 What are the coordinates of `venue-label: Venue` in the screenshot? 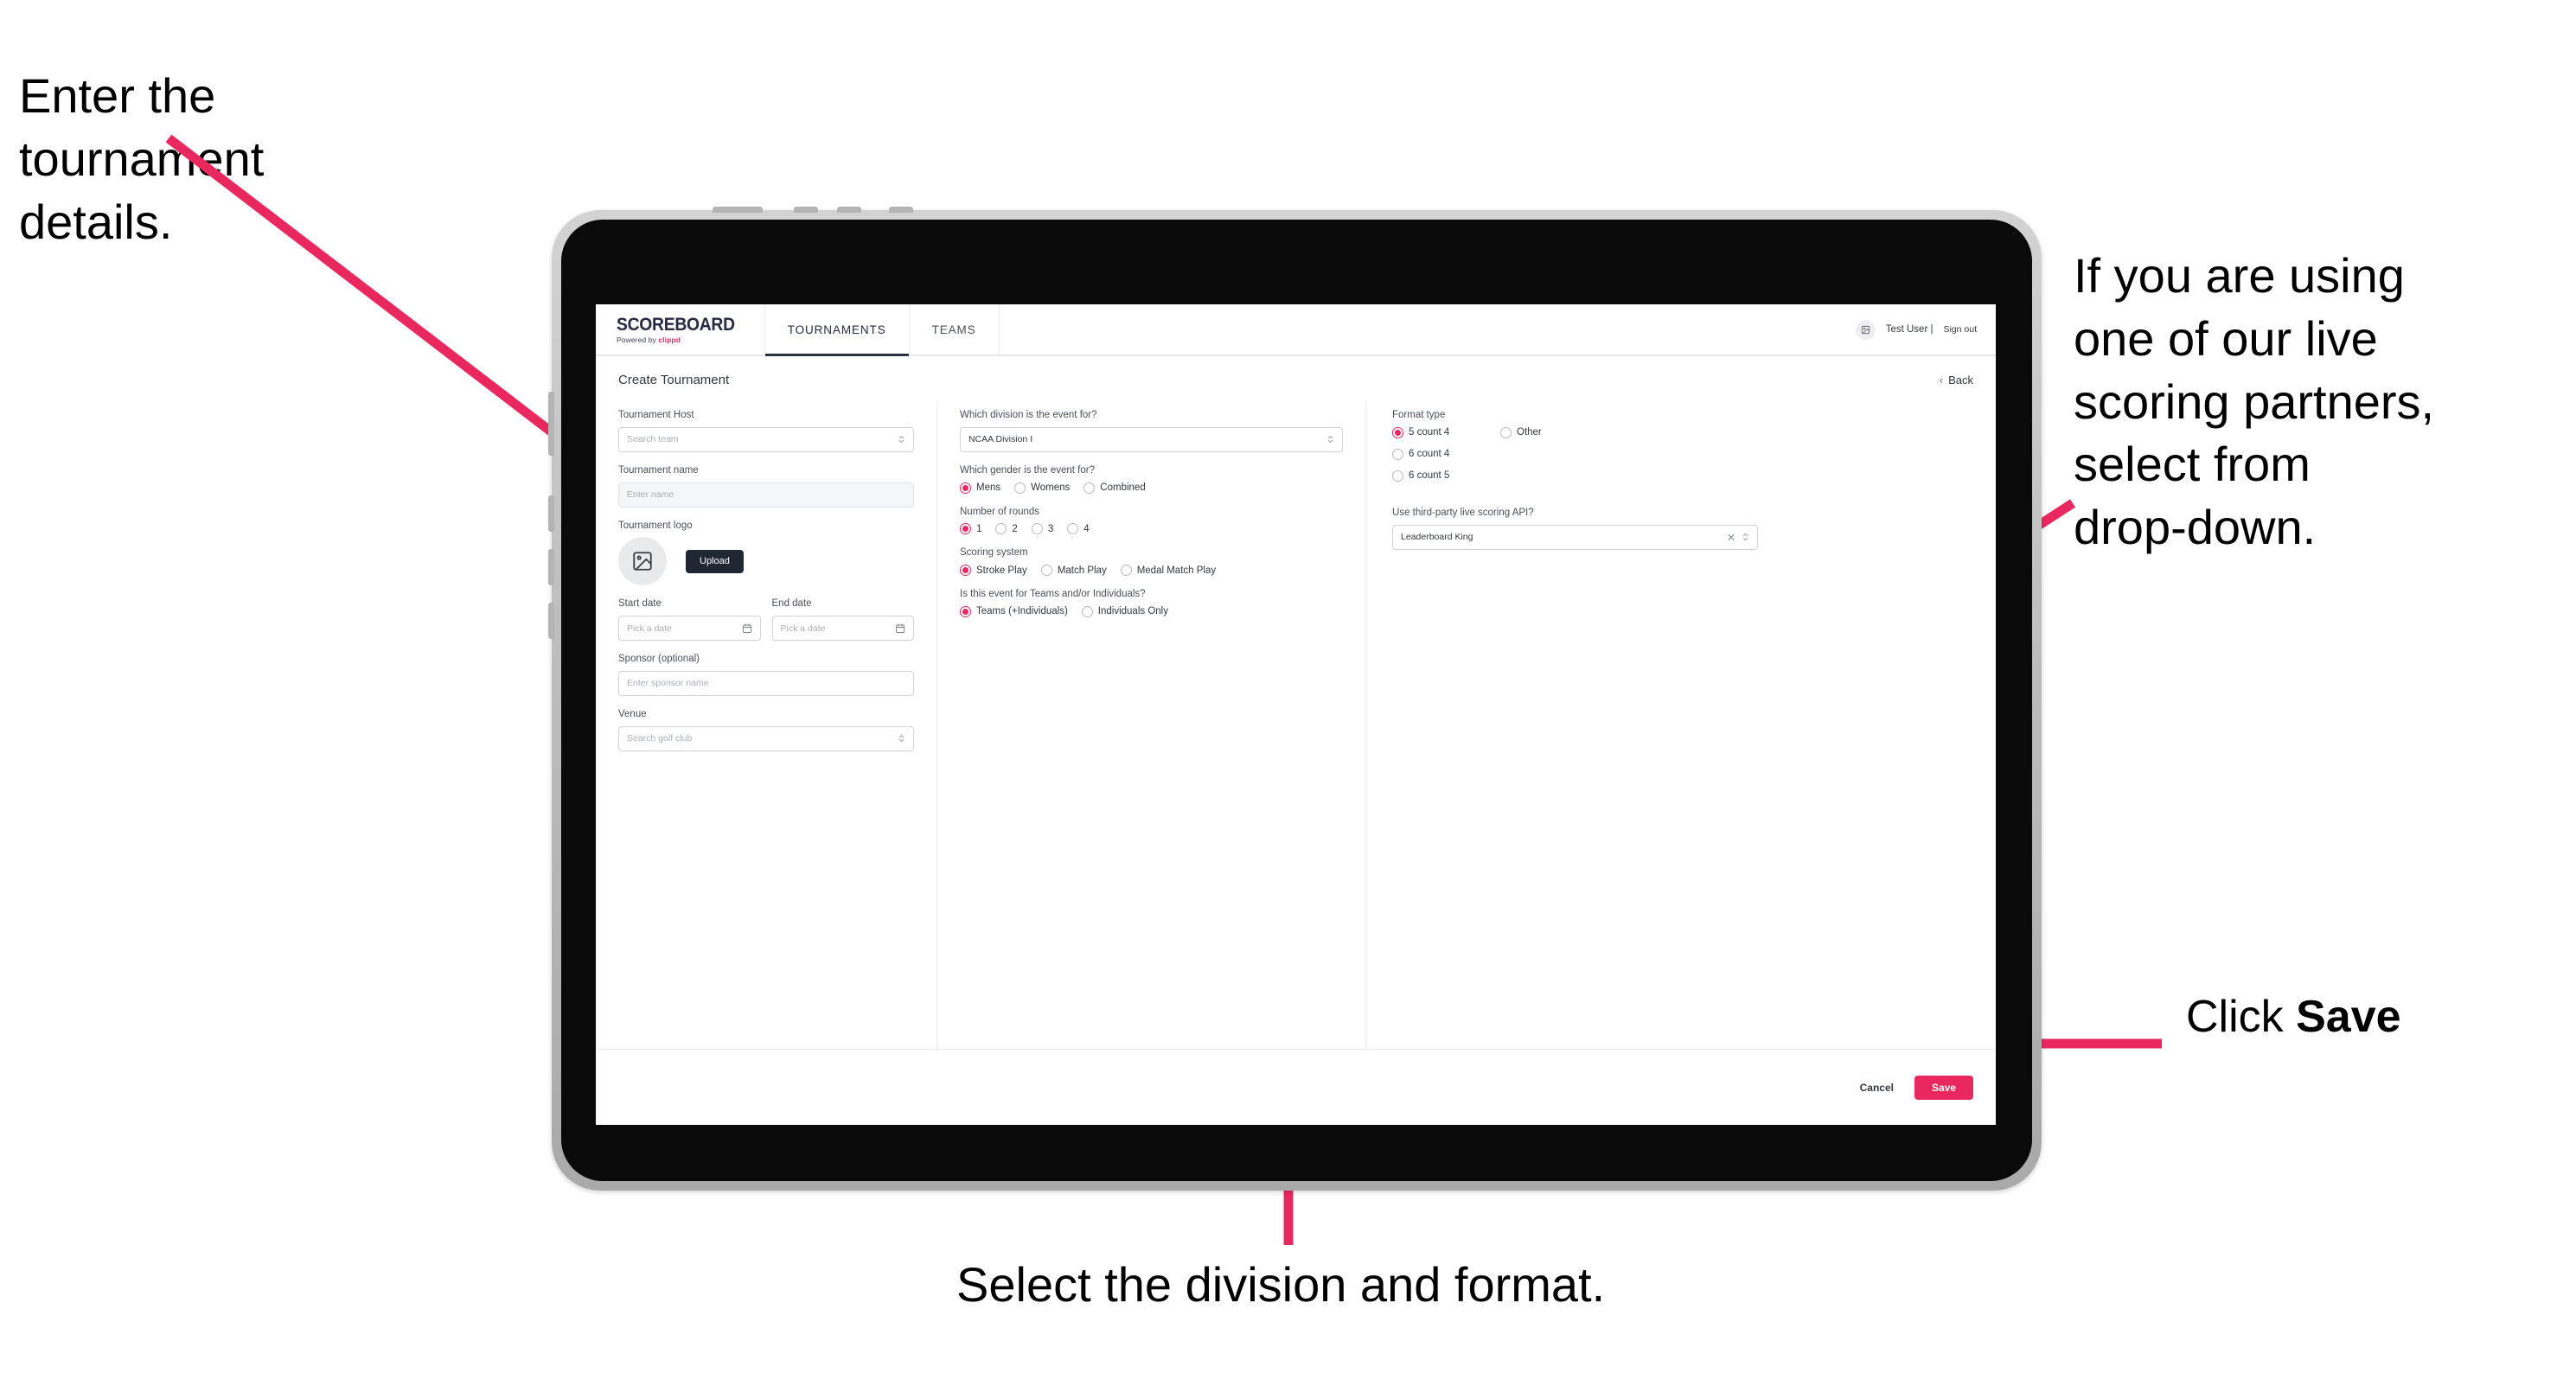 It's located at (633, 713).